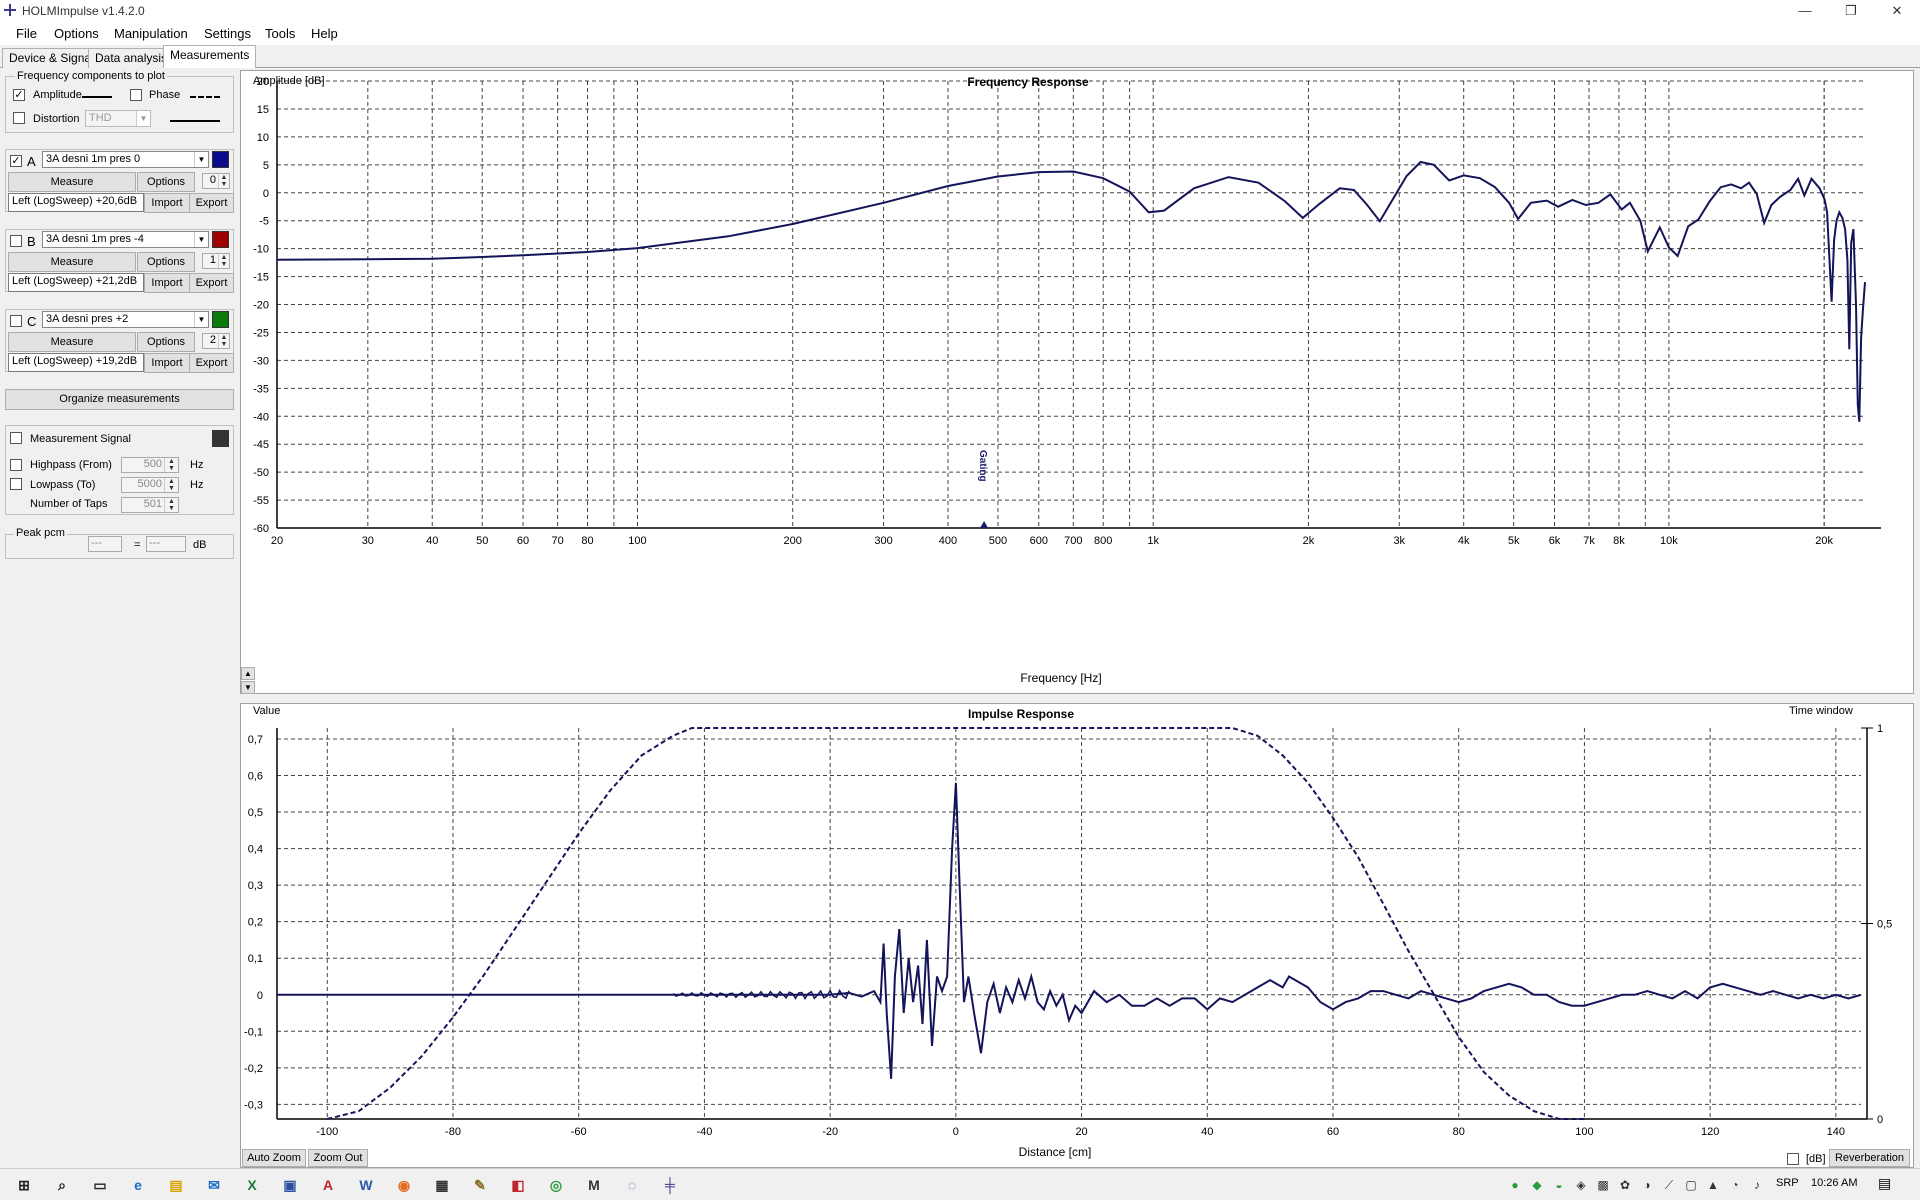 This screenshot has width=1920, height=1200. I want to click on measurement-checkbox: ✓, so click(16, 161).